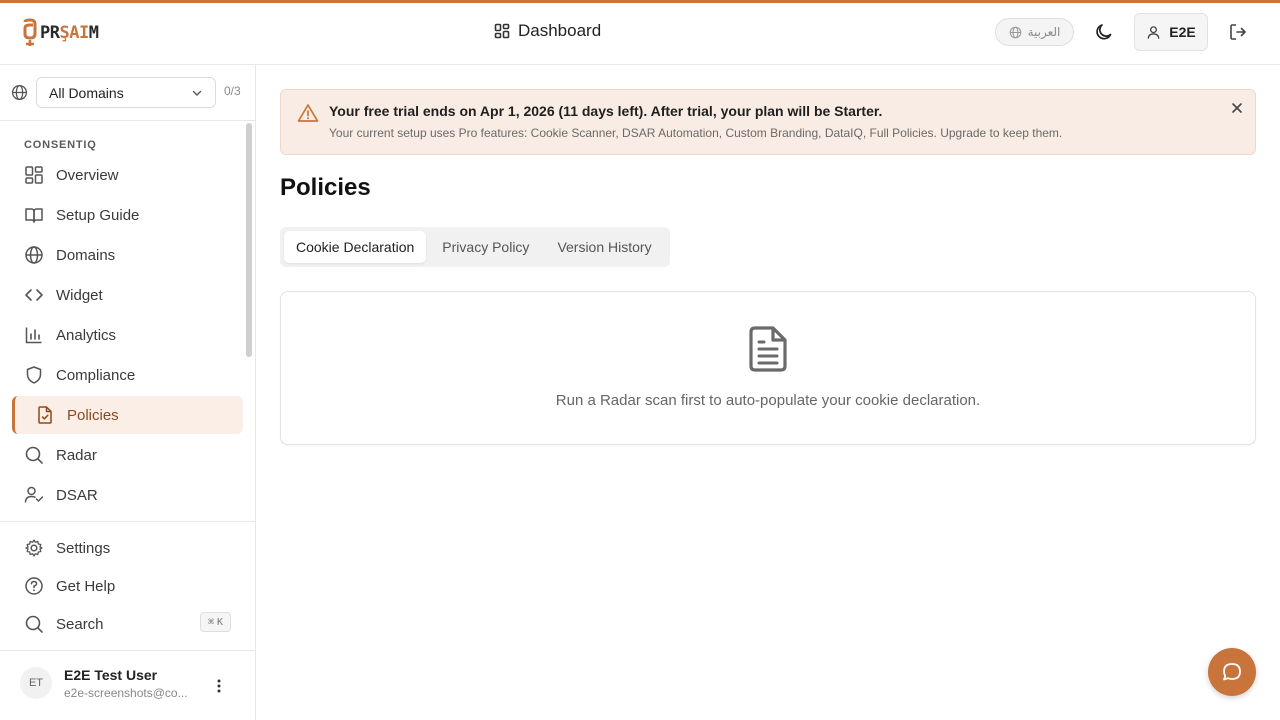  I want to click on shield-icon, so click(34, 375).